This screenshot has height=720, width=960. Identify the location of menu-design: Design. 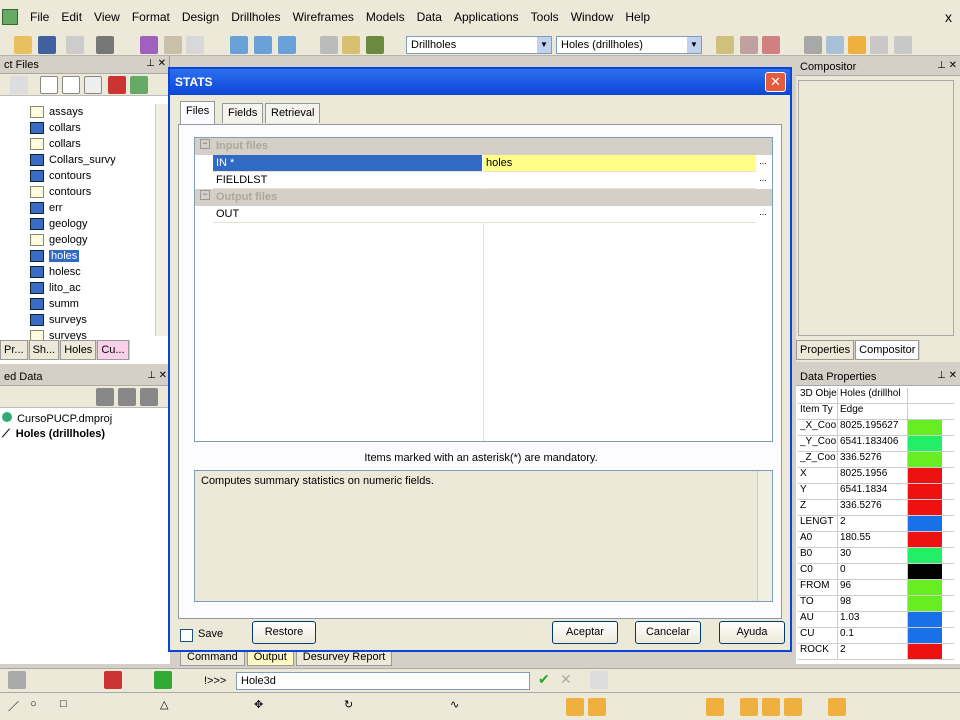
(200, 17).